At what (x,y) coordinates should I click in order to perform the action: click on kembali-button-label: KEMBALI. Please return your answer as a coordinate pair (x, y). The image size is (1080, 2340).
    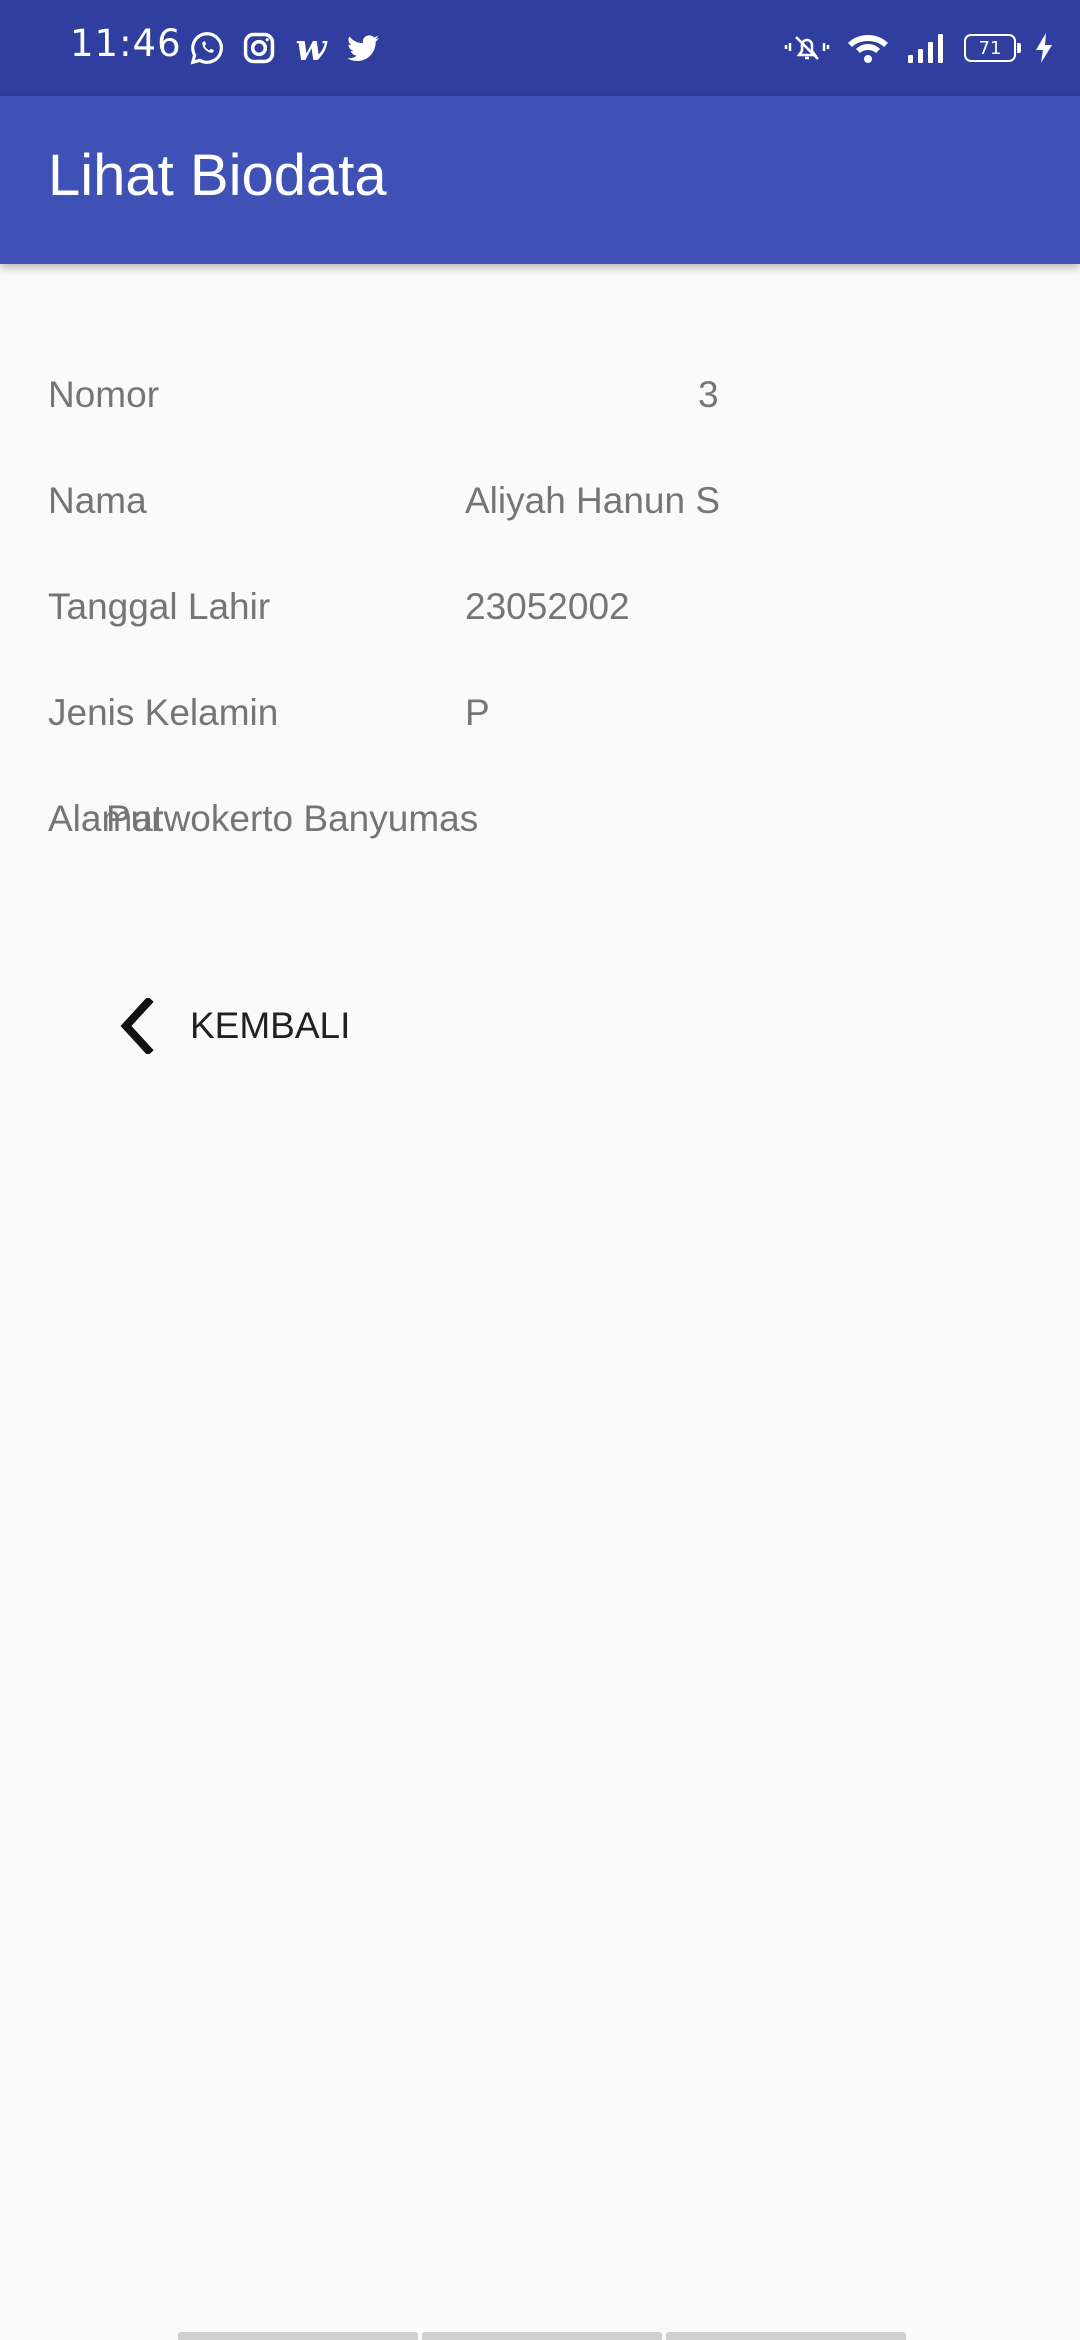
    Looking at the image, I should click on (270, 1025).